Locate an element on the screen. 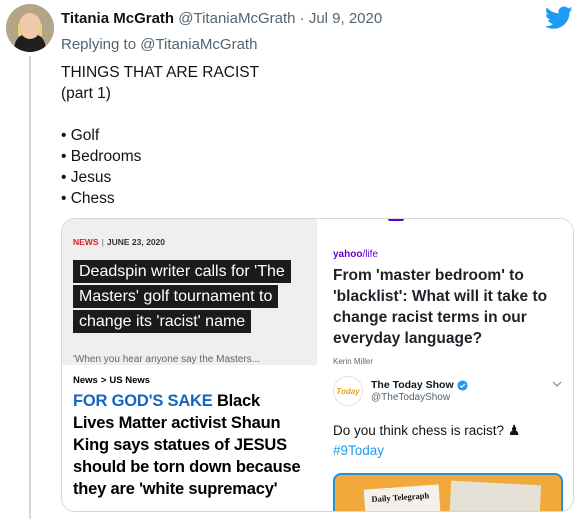  embedded-tweet-question: Do you think chess is racist? is located at coordinates (419, 430).